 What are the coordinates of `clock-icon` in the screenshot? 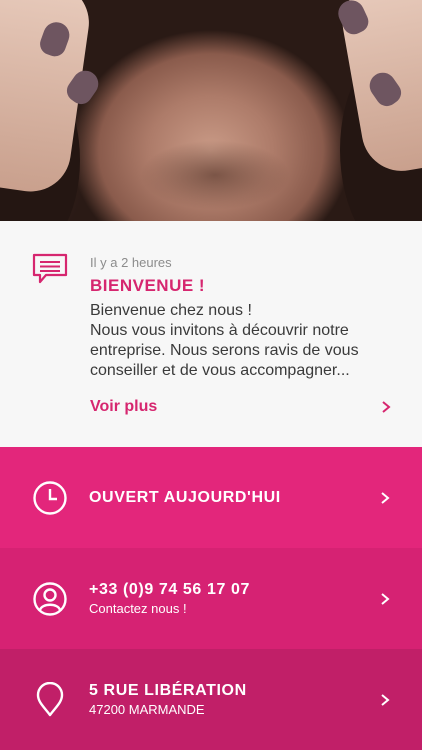 It's located at (50, 497).